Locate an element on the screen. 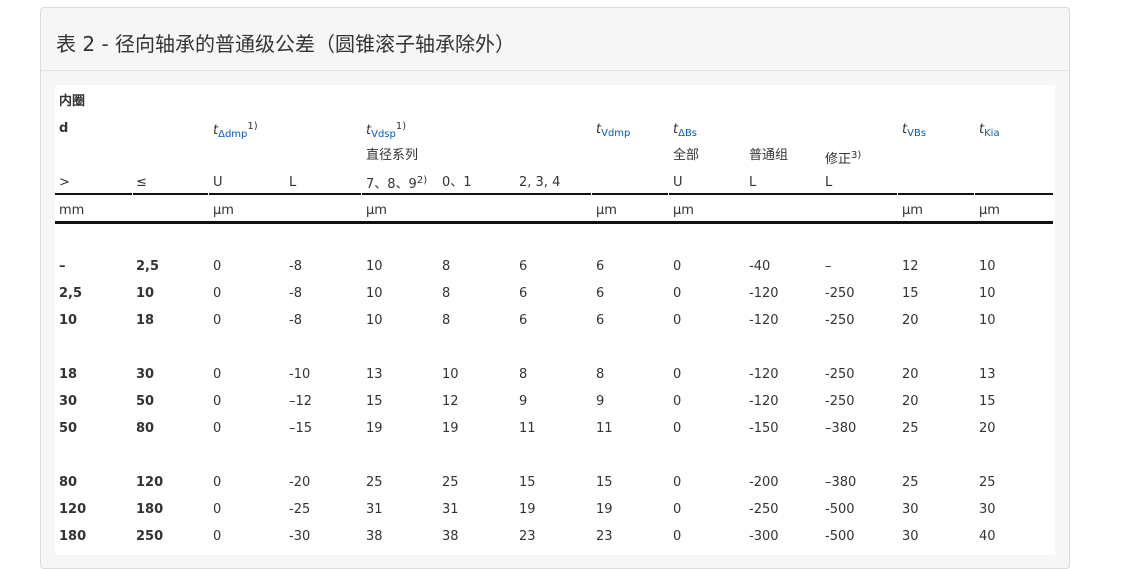 The height and width of the screenshot is (569, 1123). table-cell: 18 is located at coordinates (145, 320).